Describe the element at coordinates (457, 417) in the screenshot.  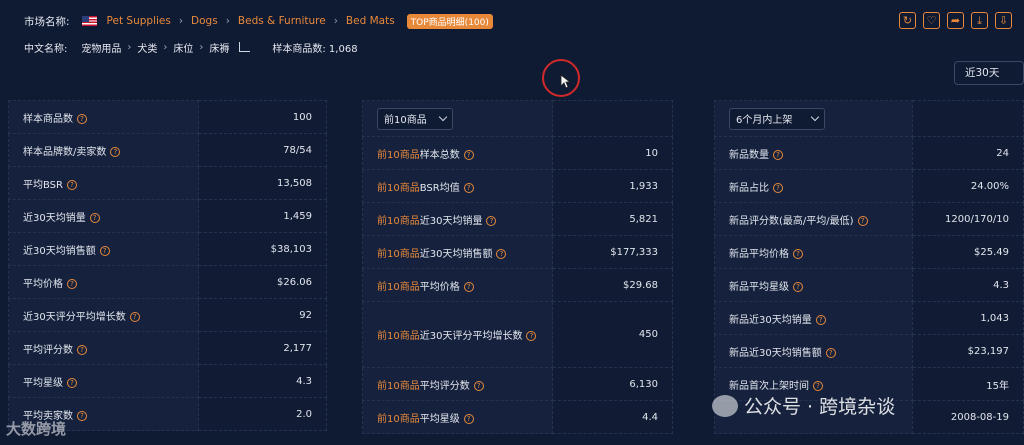
I see `stat-label-cell: 前10商品平均星级?` at that location.